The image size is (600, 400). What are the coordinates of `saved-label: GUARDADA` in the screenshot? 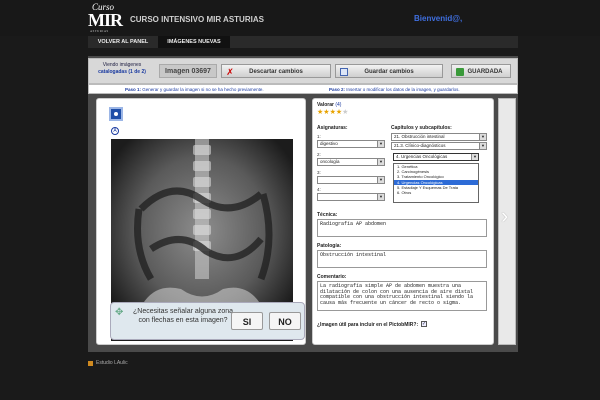 It's located at (485, 72).